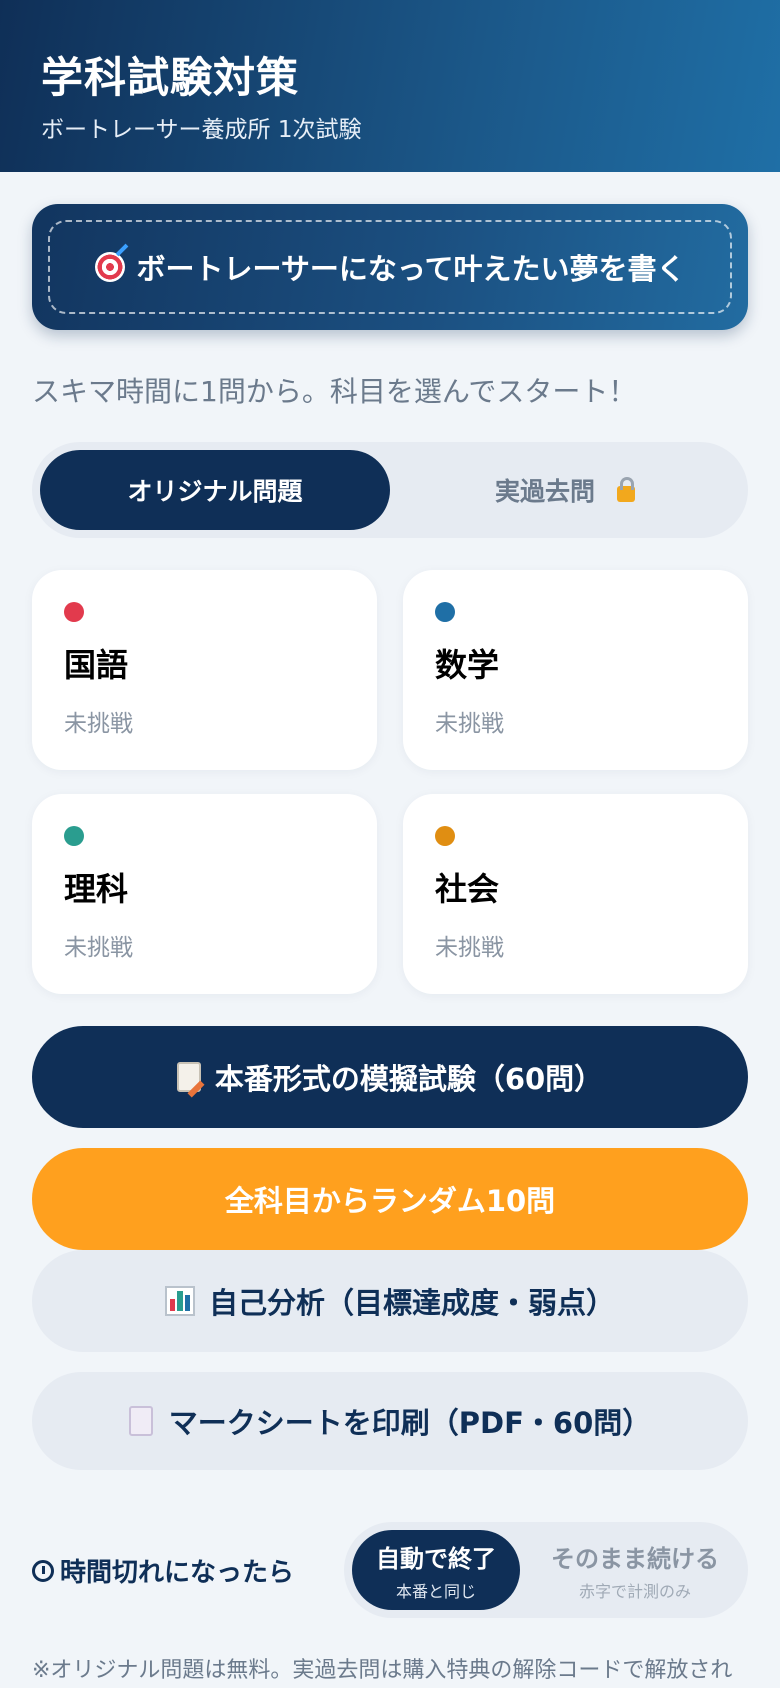 Image resolution: width=780 pixels, height=1688 pixels. I want to click on page-title: 学科試験対策, so click(170, 77).